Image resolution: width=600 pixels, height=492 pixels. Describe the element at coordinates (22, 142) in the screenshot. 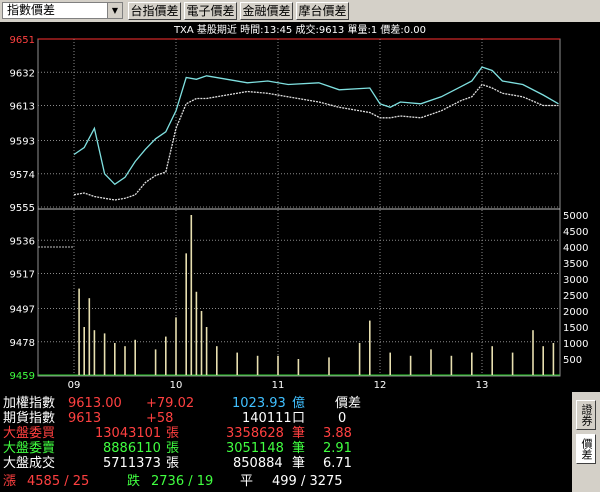

I see `price-tick-label: 9593` at that location.